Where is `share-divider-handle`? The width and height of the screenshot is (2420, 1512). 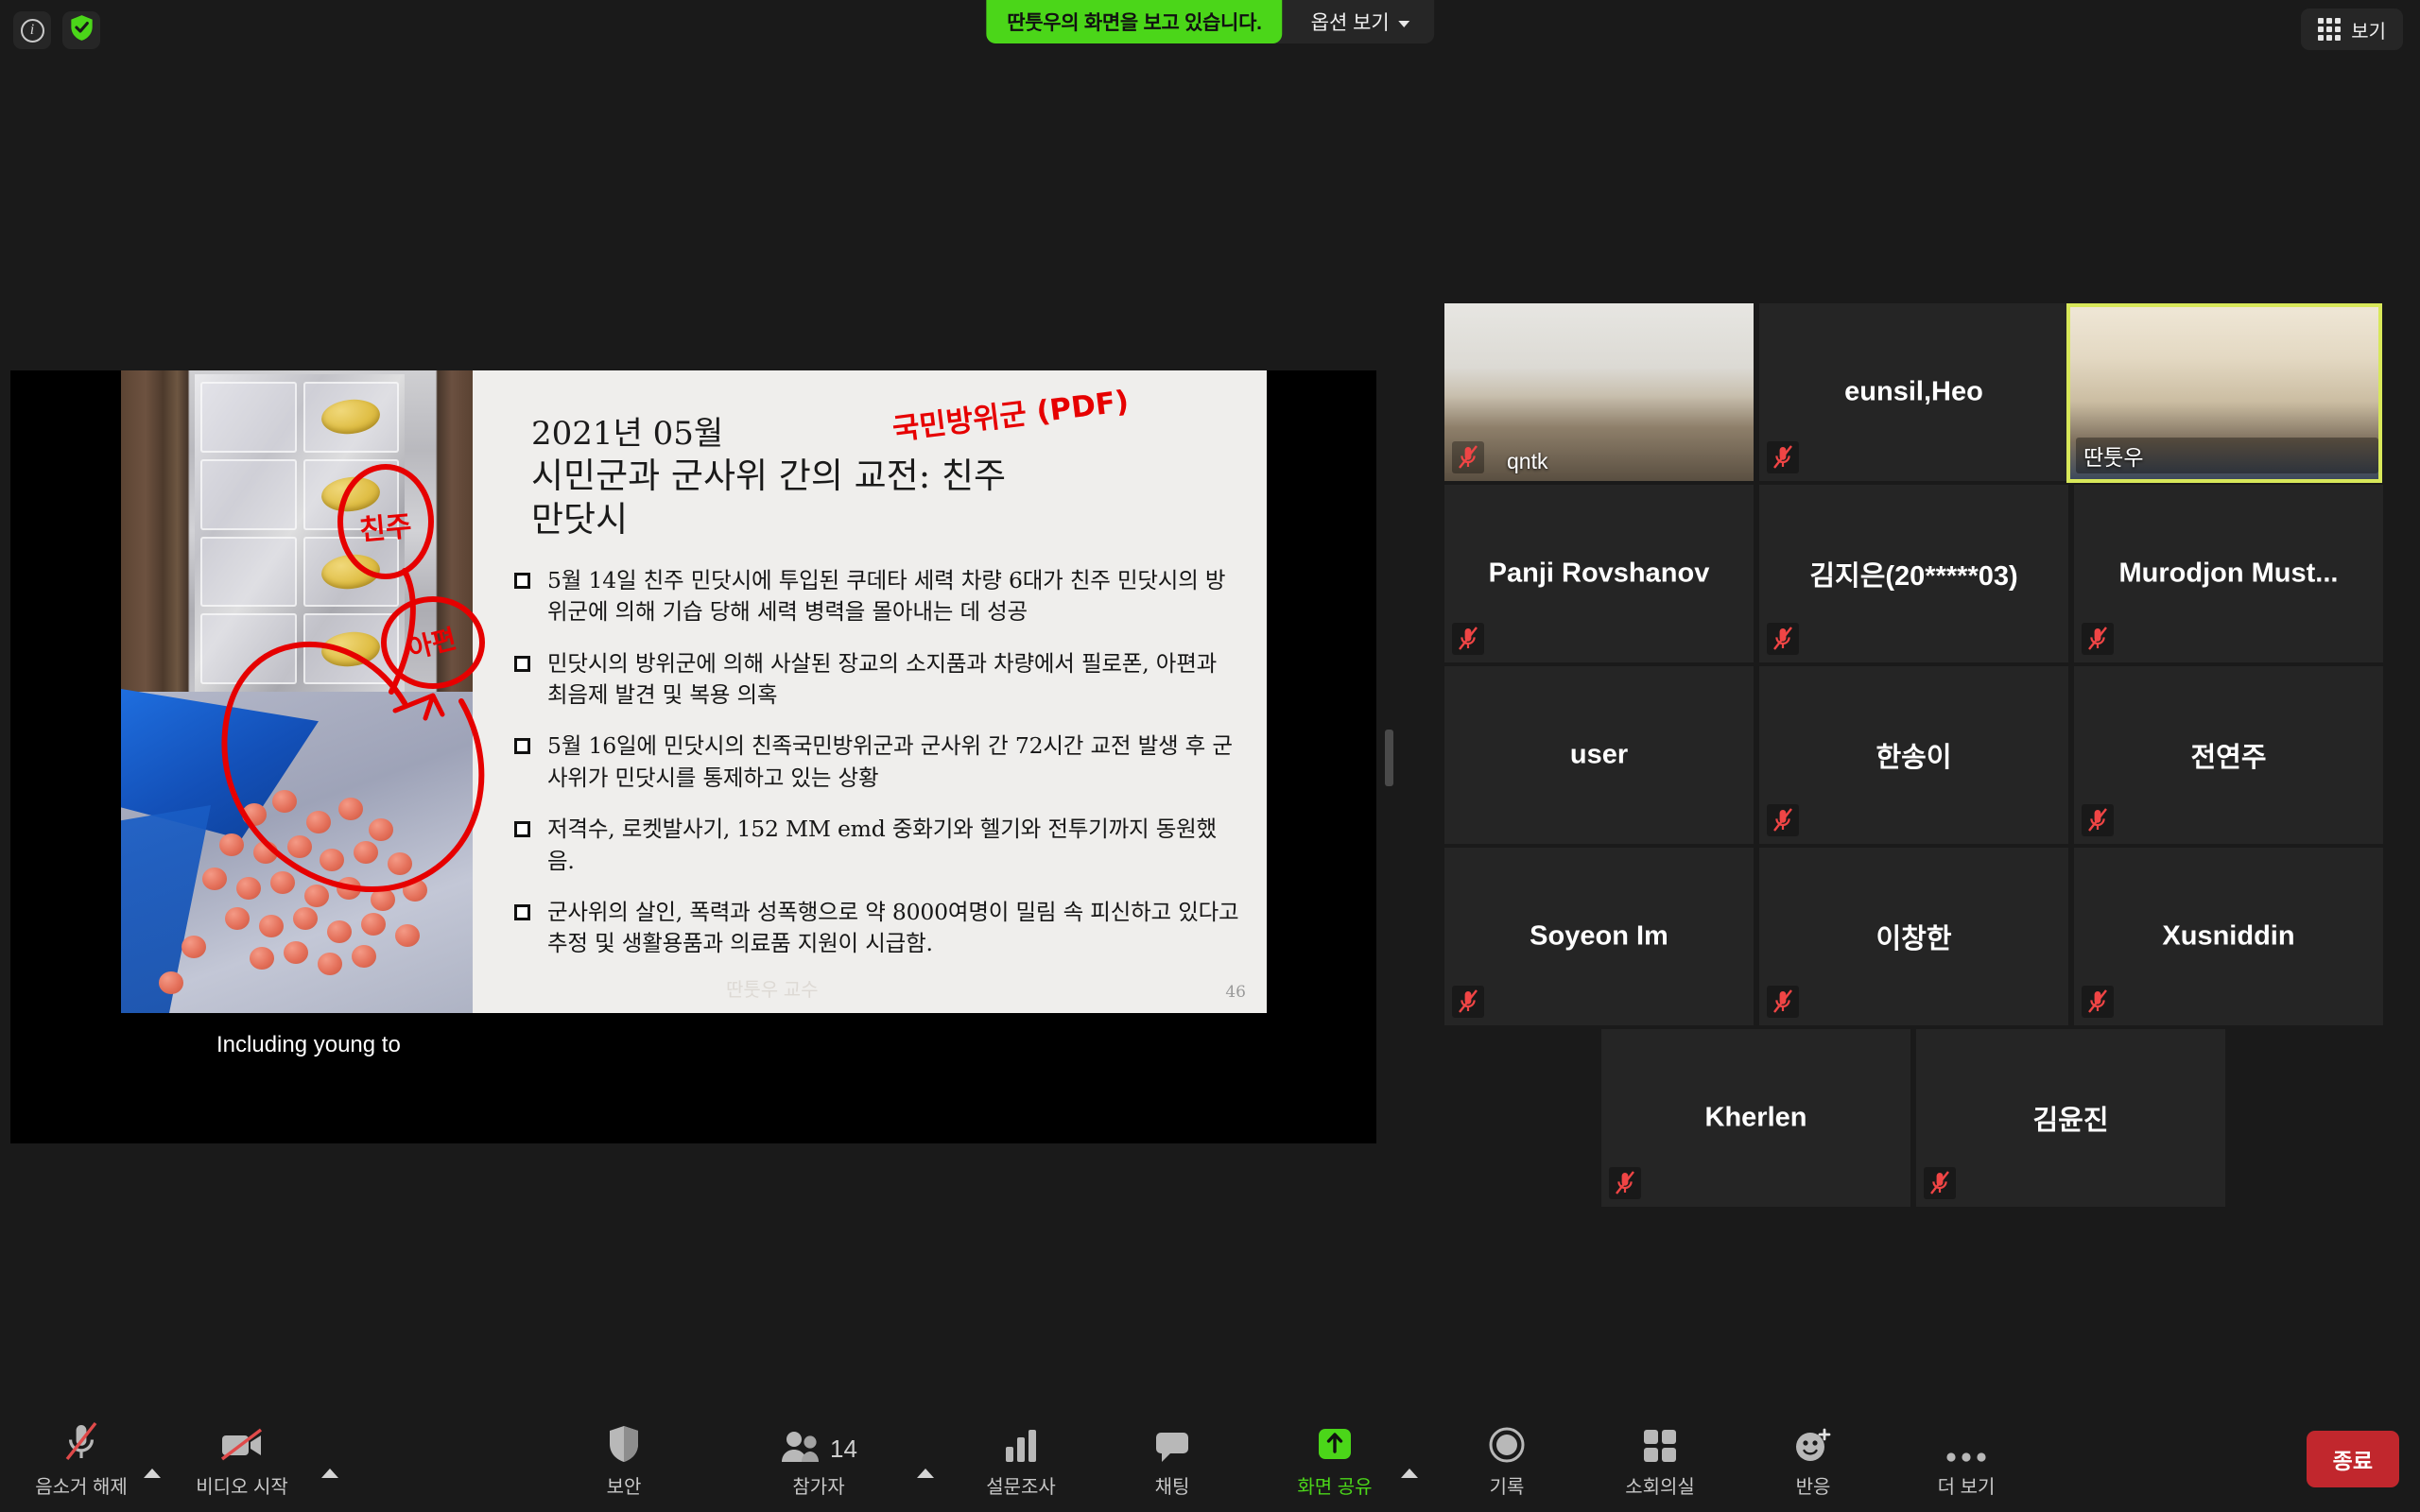 share-divider-handle is located at coordinates (1389, 758).